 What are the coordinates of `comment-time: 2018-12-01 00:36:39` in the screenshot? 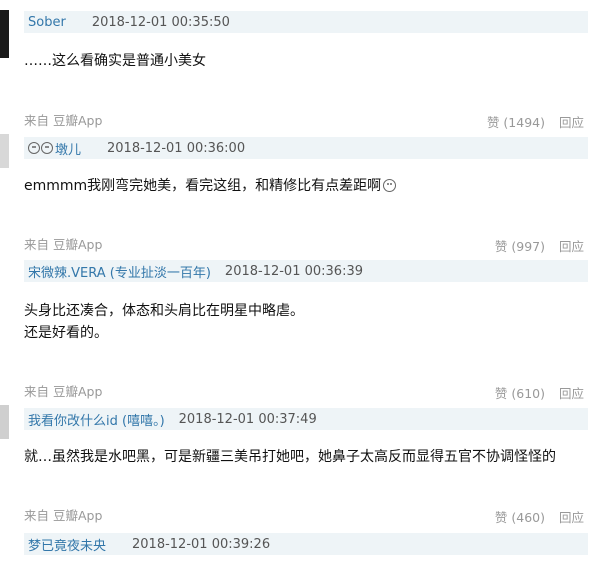 It's located at (293, 271).